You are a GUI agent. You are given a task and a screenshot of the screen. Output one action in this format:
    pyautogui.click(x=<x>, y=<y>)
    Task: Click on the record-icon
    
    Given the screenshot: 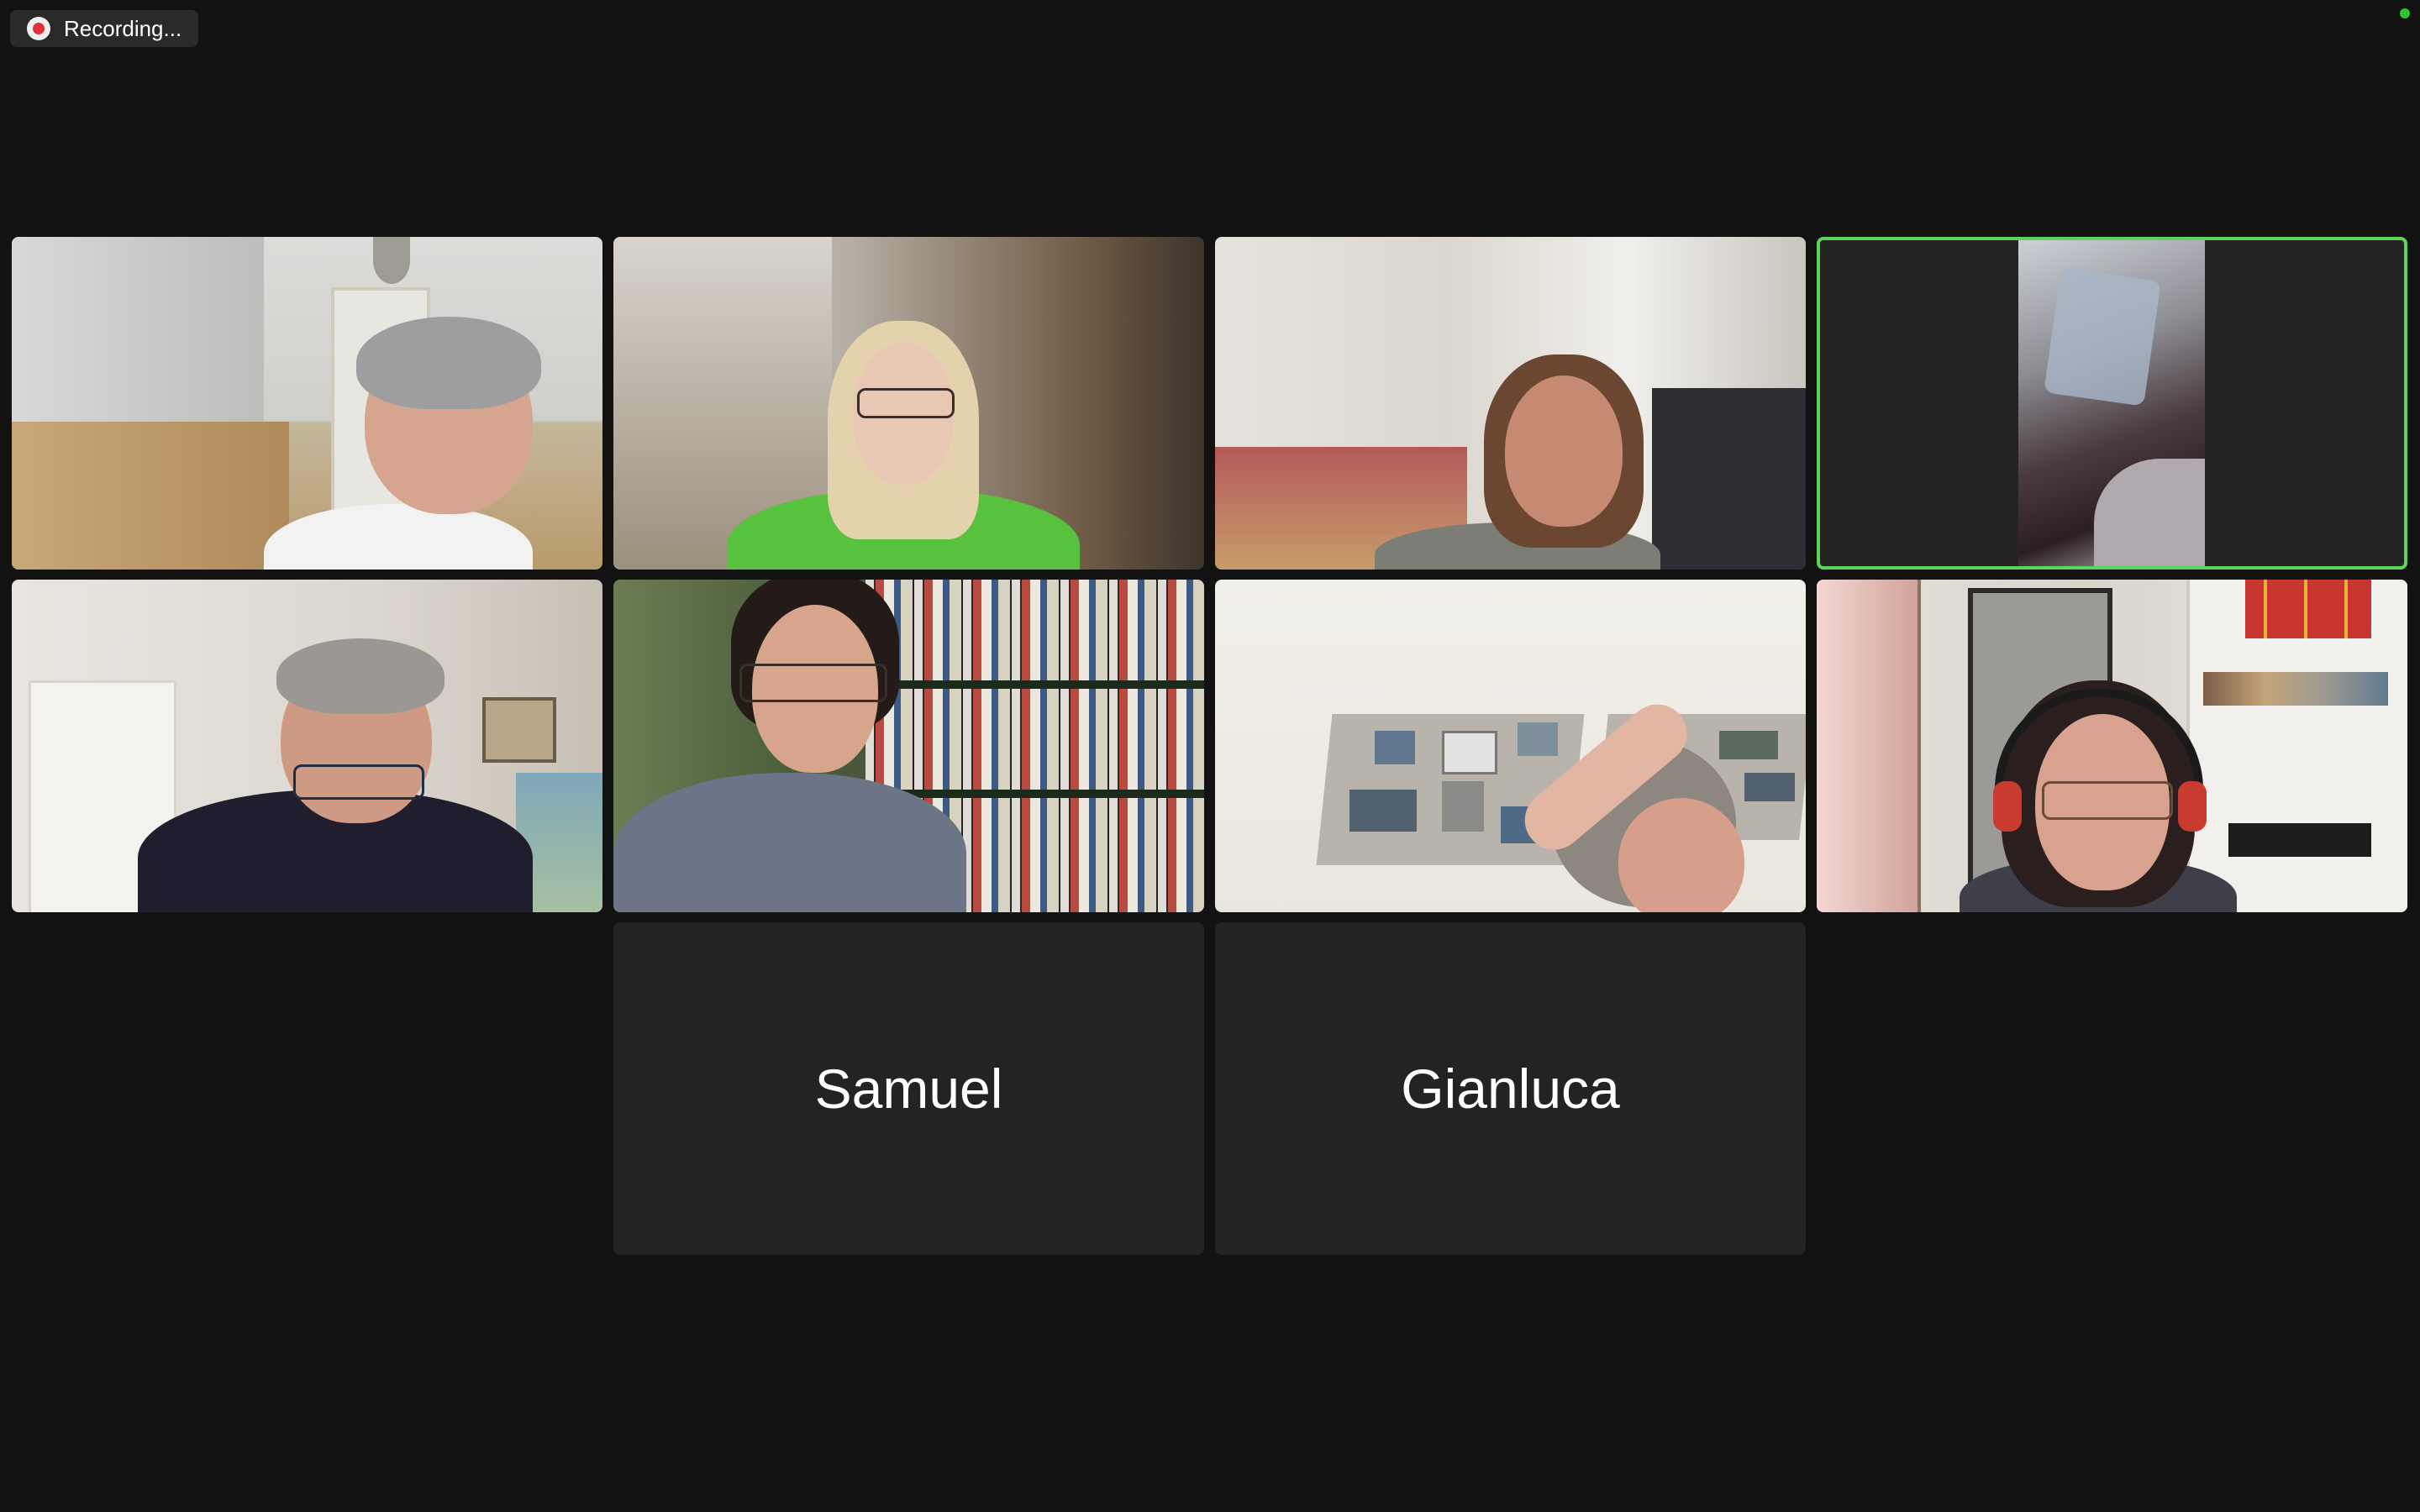 What is the action you would take?
    pyautogui.click(x=38, y=28)
    